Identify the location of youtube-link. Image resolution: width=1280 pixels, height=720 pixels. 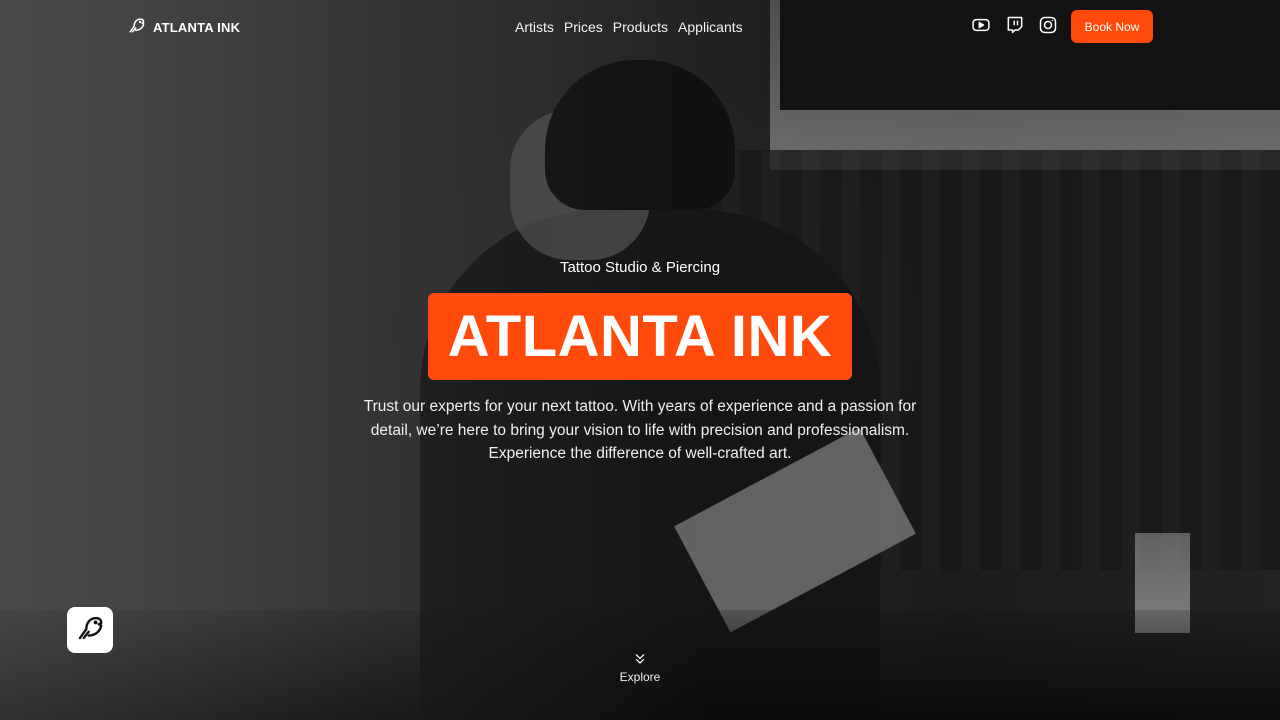
(981, 27).